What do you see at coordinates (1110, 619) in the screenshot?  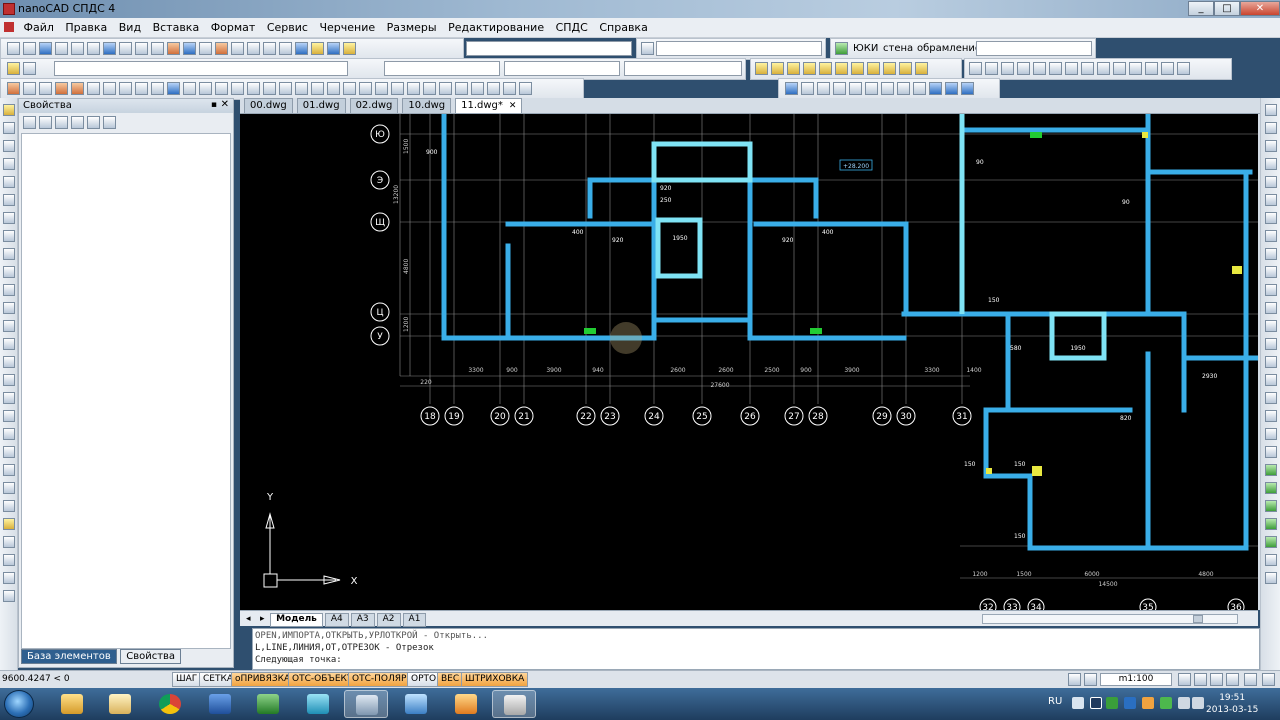 I see `horizontal-scrollbar` at bounding box center [1110, 619].